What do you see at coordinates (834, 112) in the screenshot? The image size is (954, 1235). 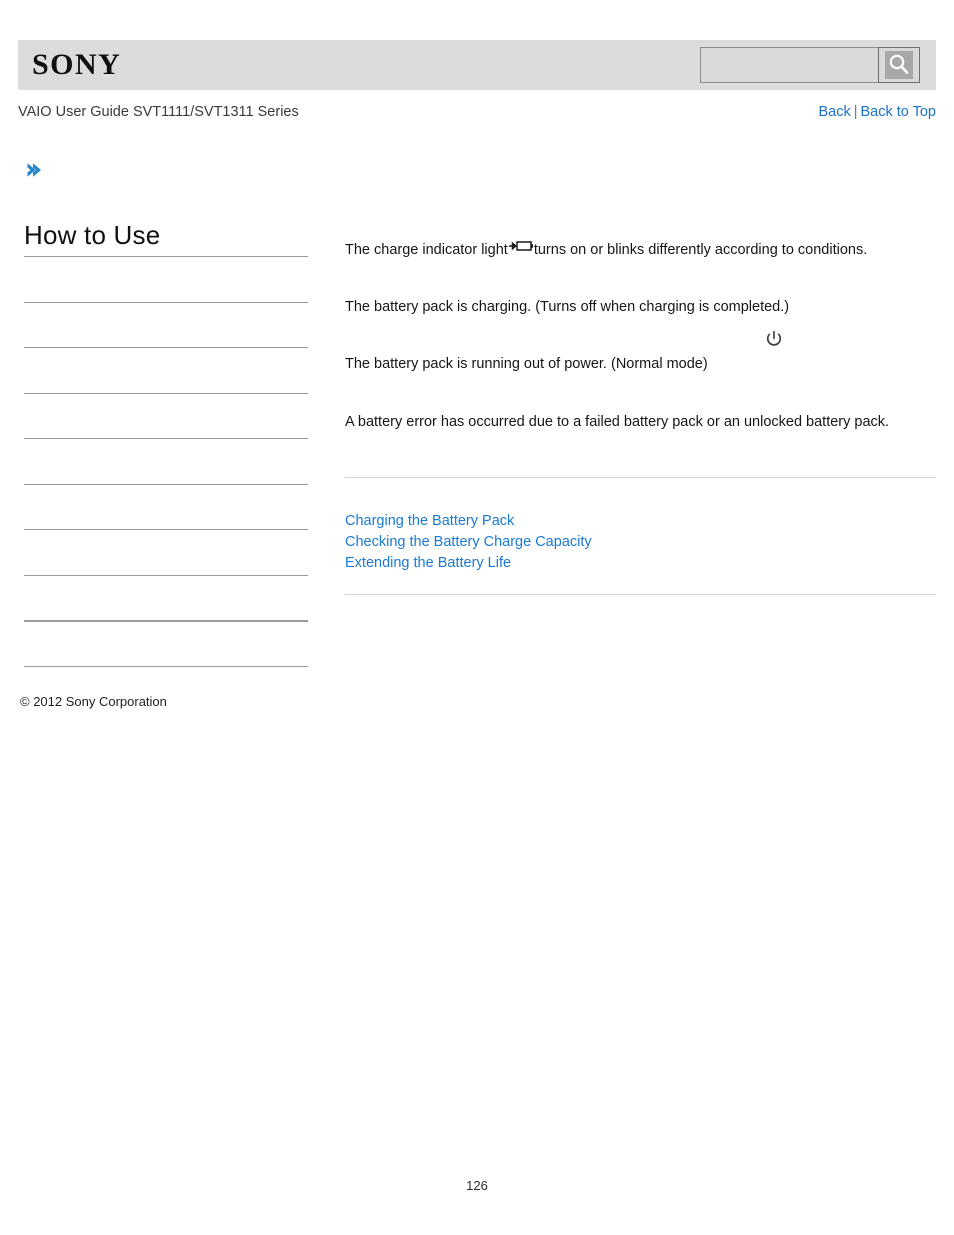 I see `back-link: Back` at bounding box center [834, 112].